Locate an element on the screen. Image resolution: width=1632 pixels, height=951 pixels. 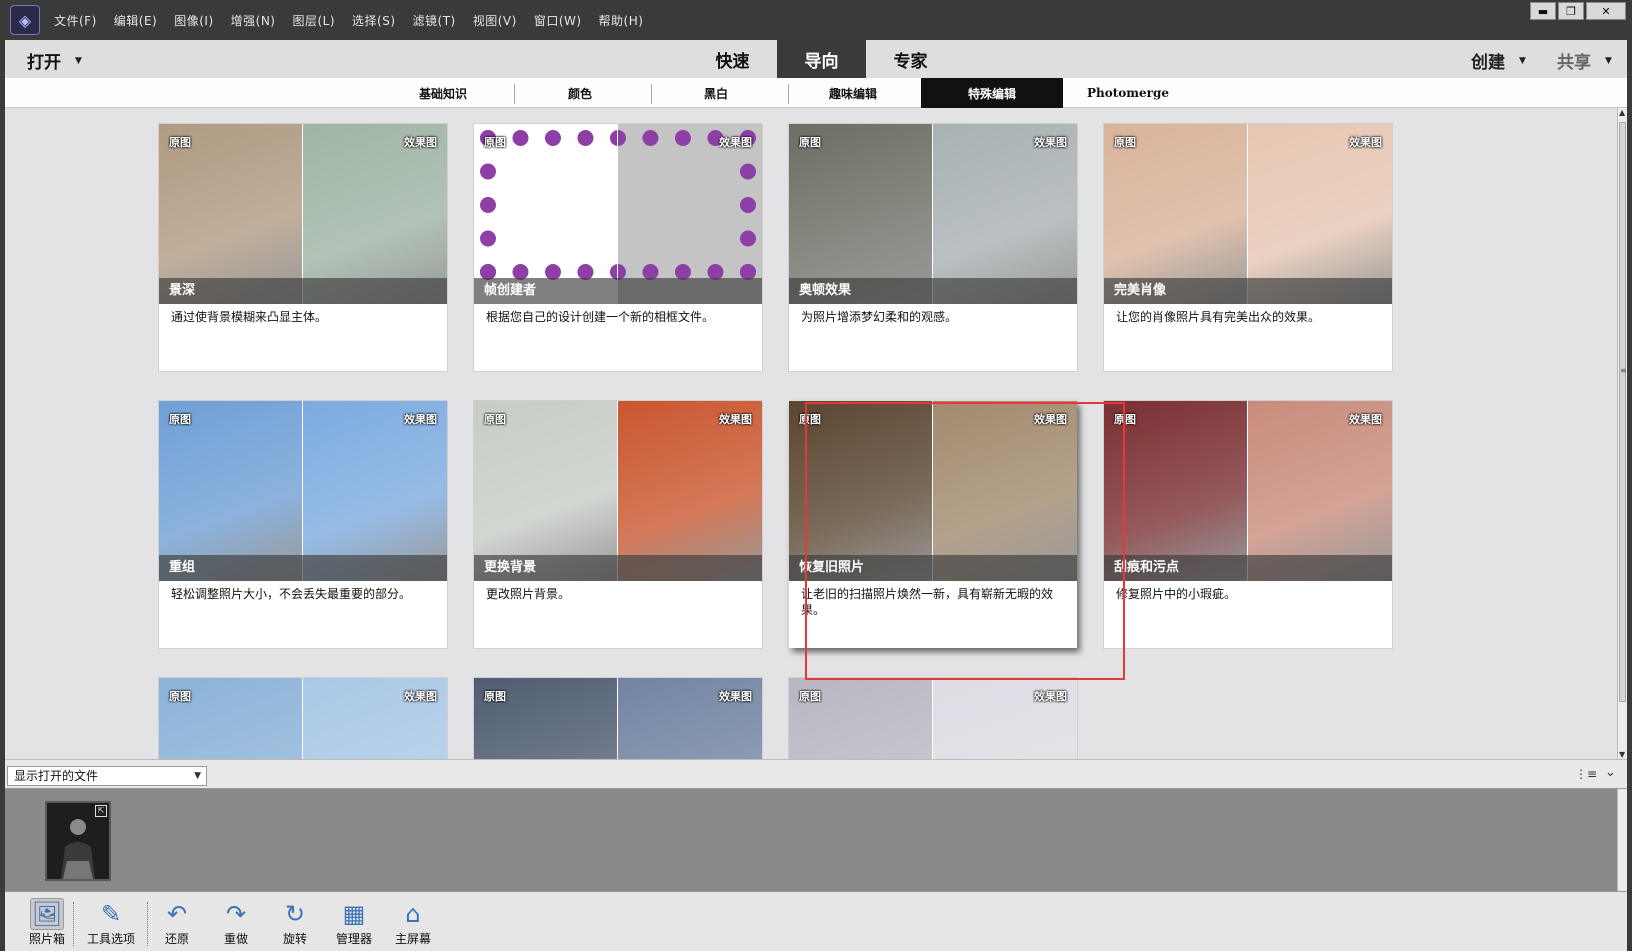
orton-effect-card: 原图 效果图 奥顿效果 为照片增添梦幻柔和的观感。 is located at coordinates (933, 247).